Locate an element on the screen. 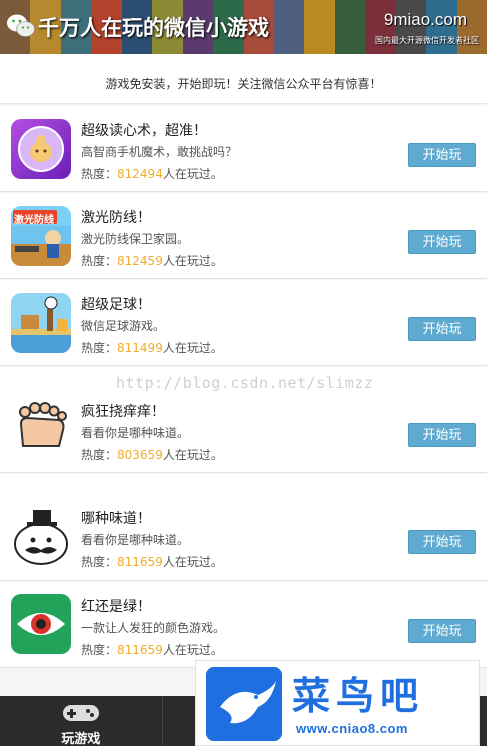 This screenshot has height=746, width=487. icon-caption: 激光防线 is located at coordinates (34, 220).